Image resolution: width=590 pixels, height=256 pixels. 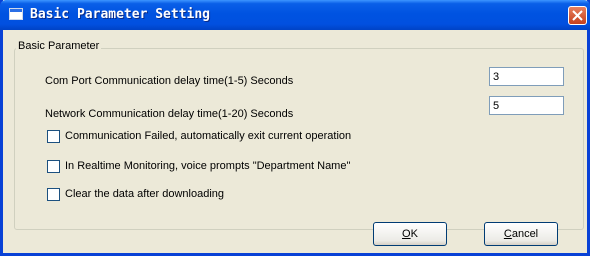 What do you see at coordinates (120, 14) in the screenshot?
I see `window-title: Basic Parameter Setting` at bounding box center [120, 14].